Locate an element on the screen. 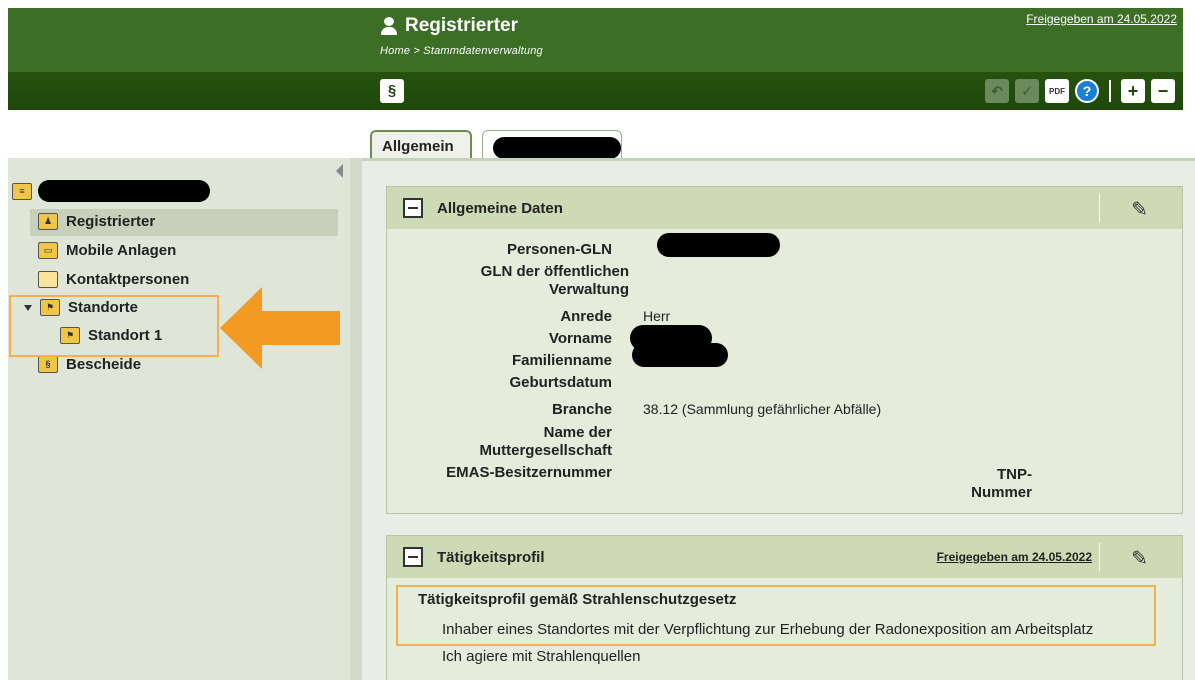  sidebar-splitter is located at coordinates (356, 419).